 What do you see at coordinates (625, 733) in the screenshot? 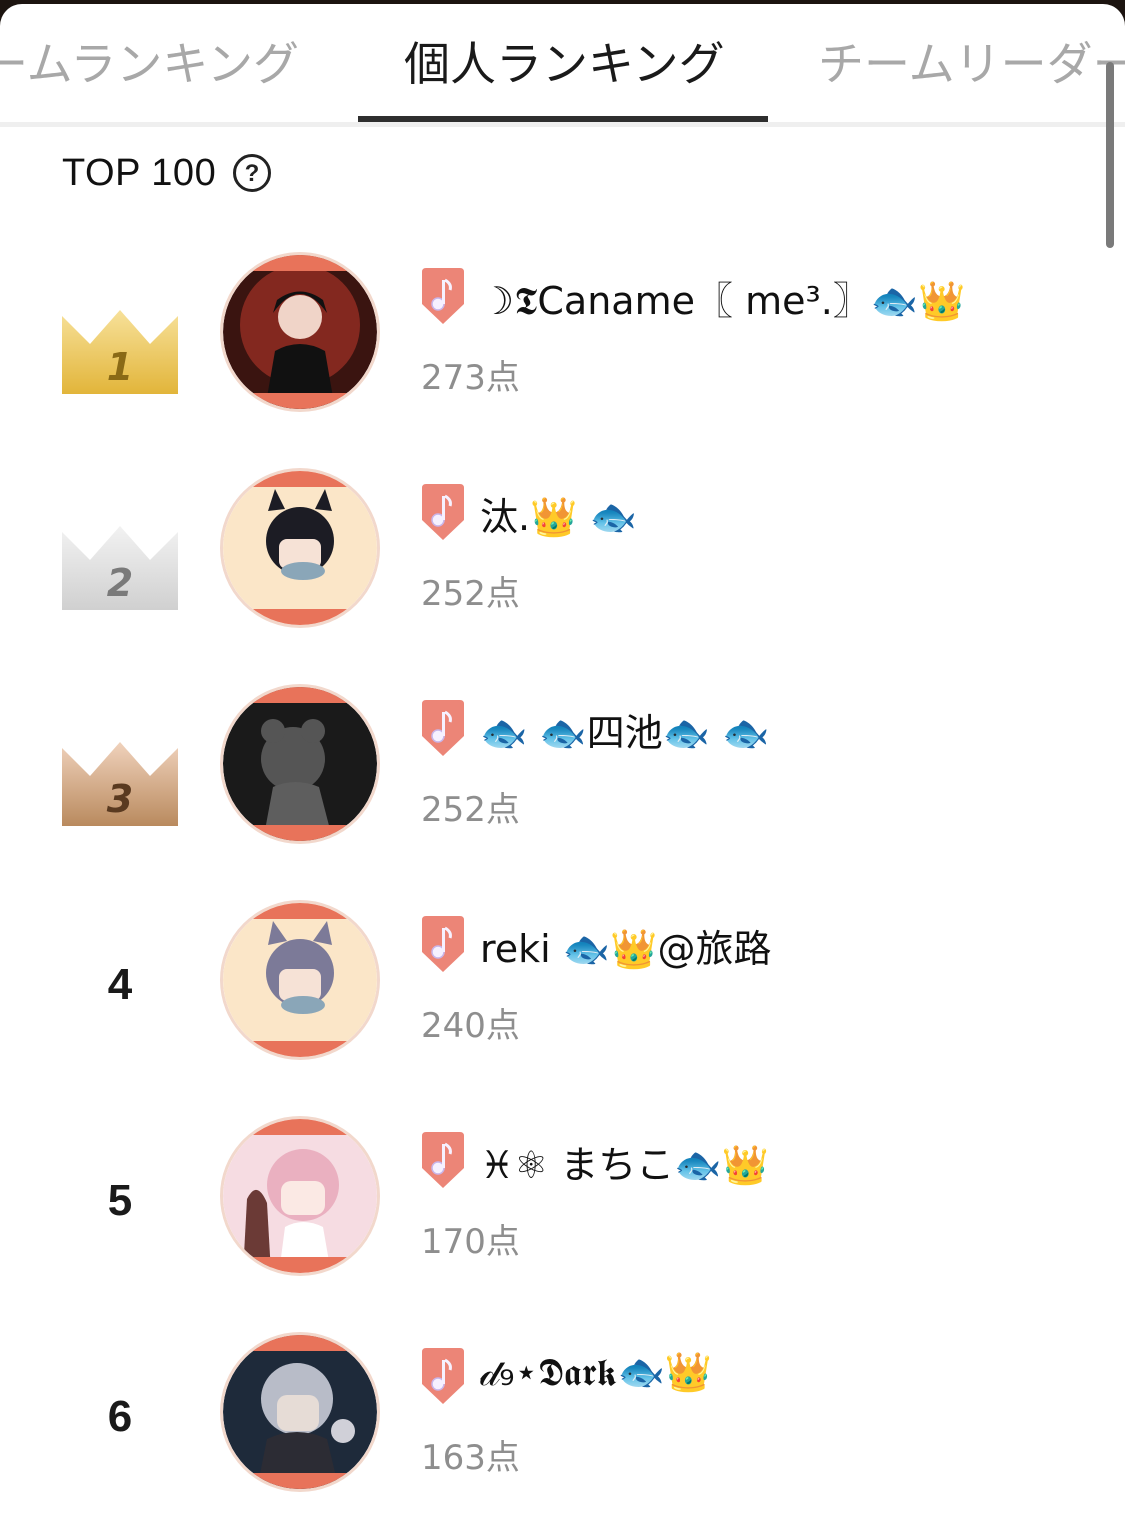
I see `player-name: 🐟 🐟四池🐟 🐟` at bounding box center [625, 733].